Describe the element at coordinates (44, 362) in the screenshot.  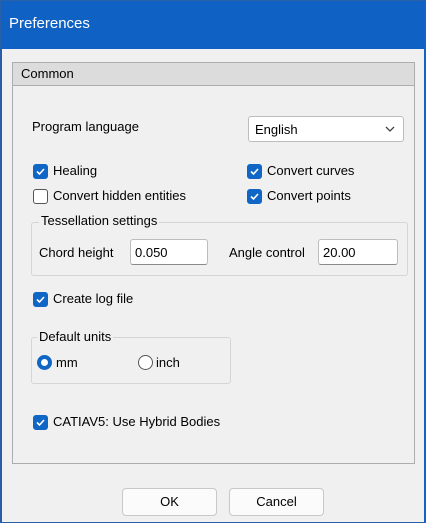
I see `mm-radio` at that location.